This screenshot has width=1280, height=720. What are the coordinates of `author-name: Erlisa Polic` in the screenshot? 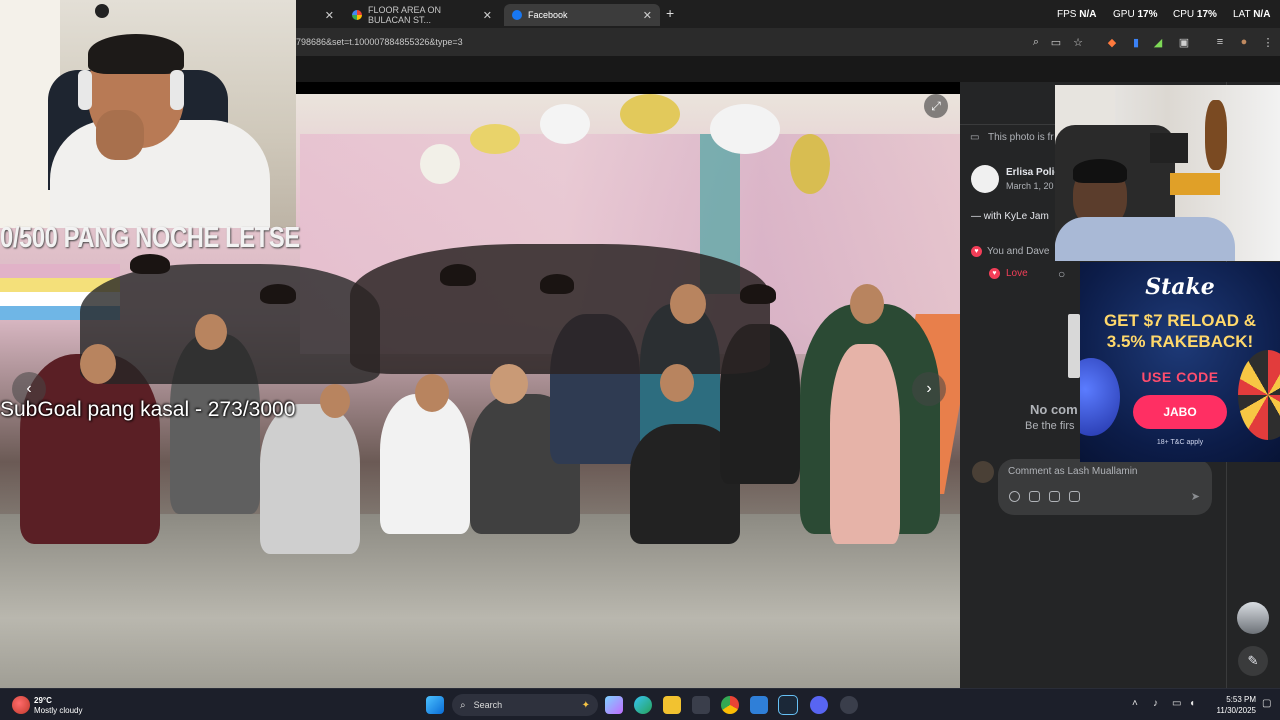 It's located at (1033, 172).